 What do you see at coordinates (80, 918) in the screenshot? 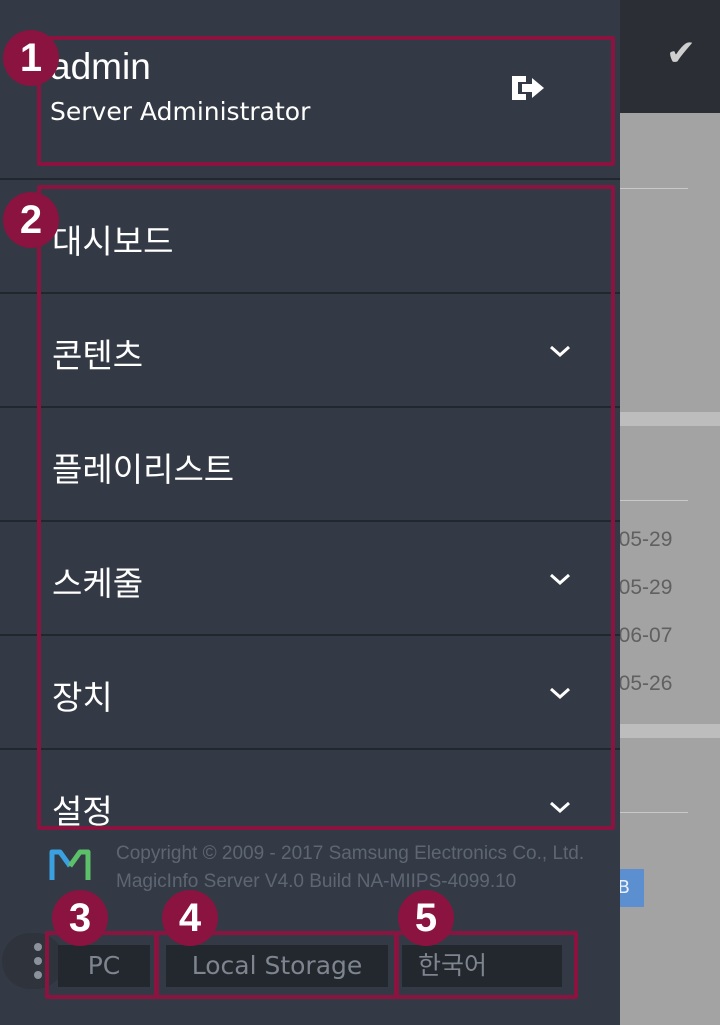
I see `annotation-badge: 3` at bounding box center [80, 918].